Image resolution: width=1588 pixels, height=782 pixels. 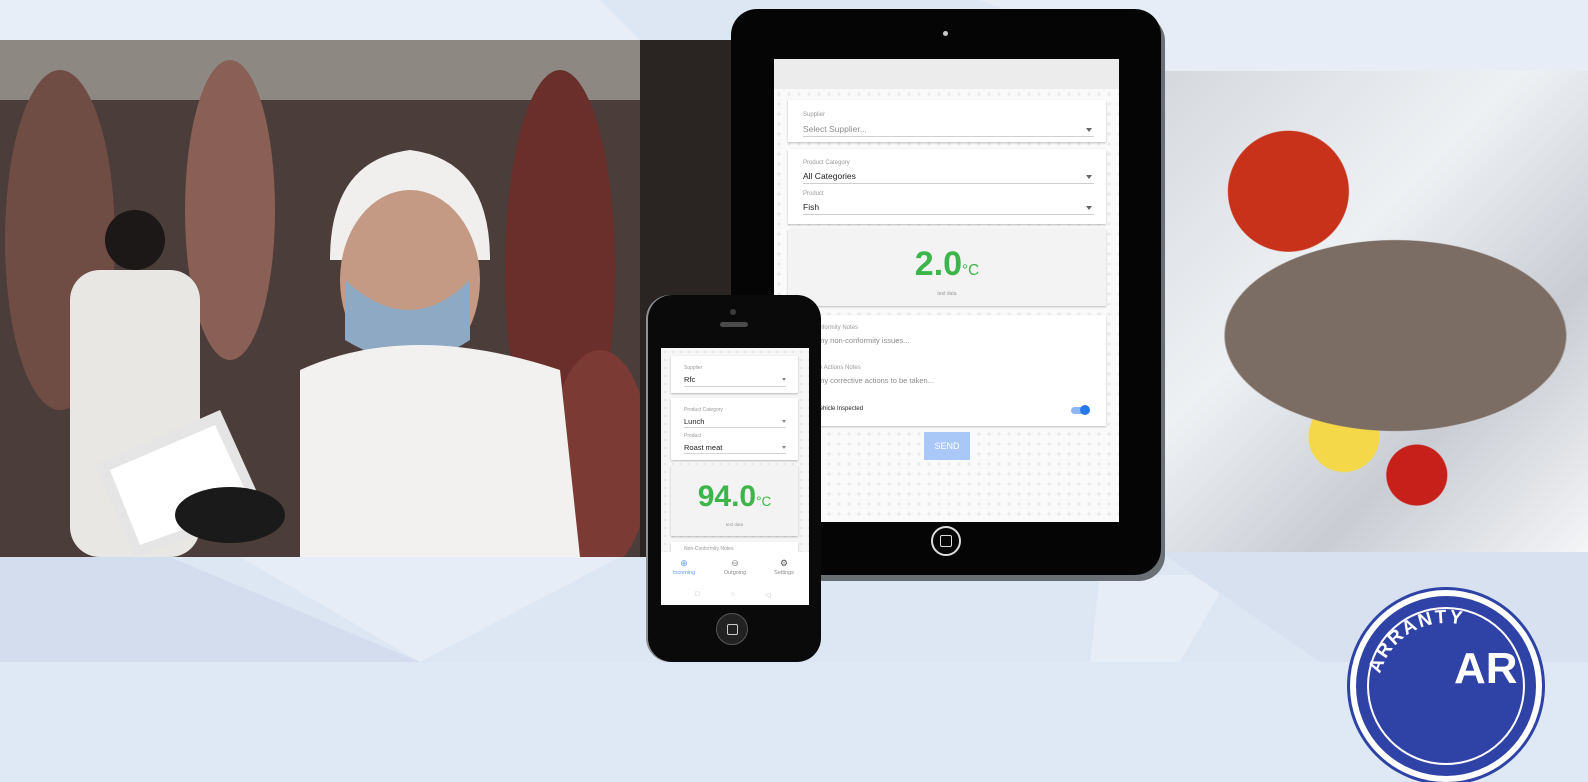 What do you see at coordinates (734, 324) in the screenshot?
I see `phone-speaker` at bounding box center [734, 324].